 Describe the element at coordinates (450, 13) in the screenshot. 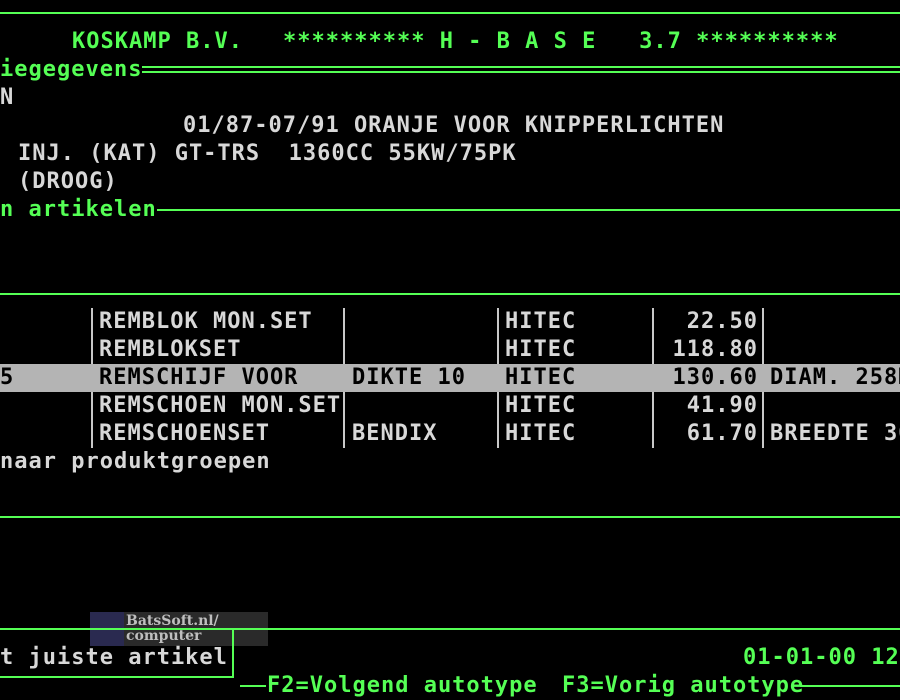

I see `top-border` at that location.